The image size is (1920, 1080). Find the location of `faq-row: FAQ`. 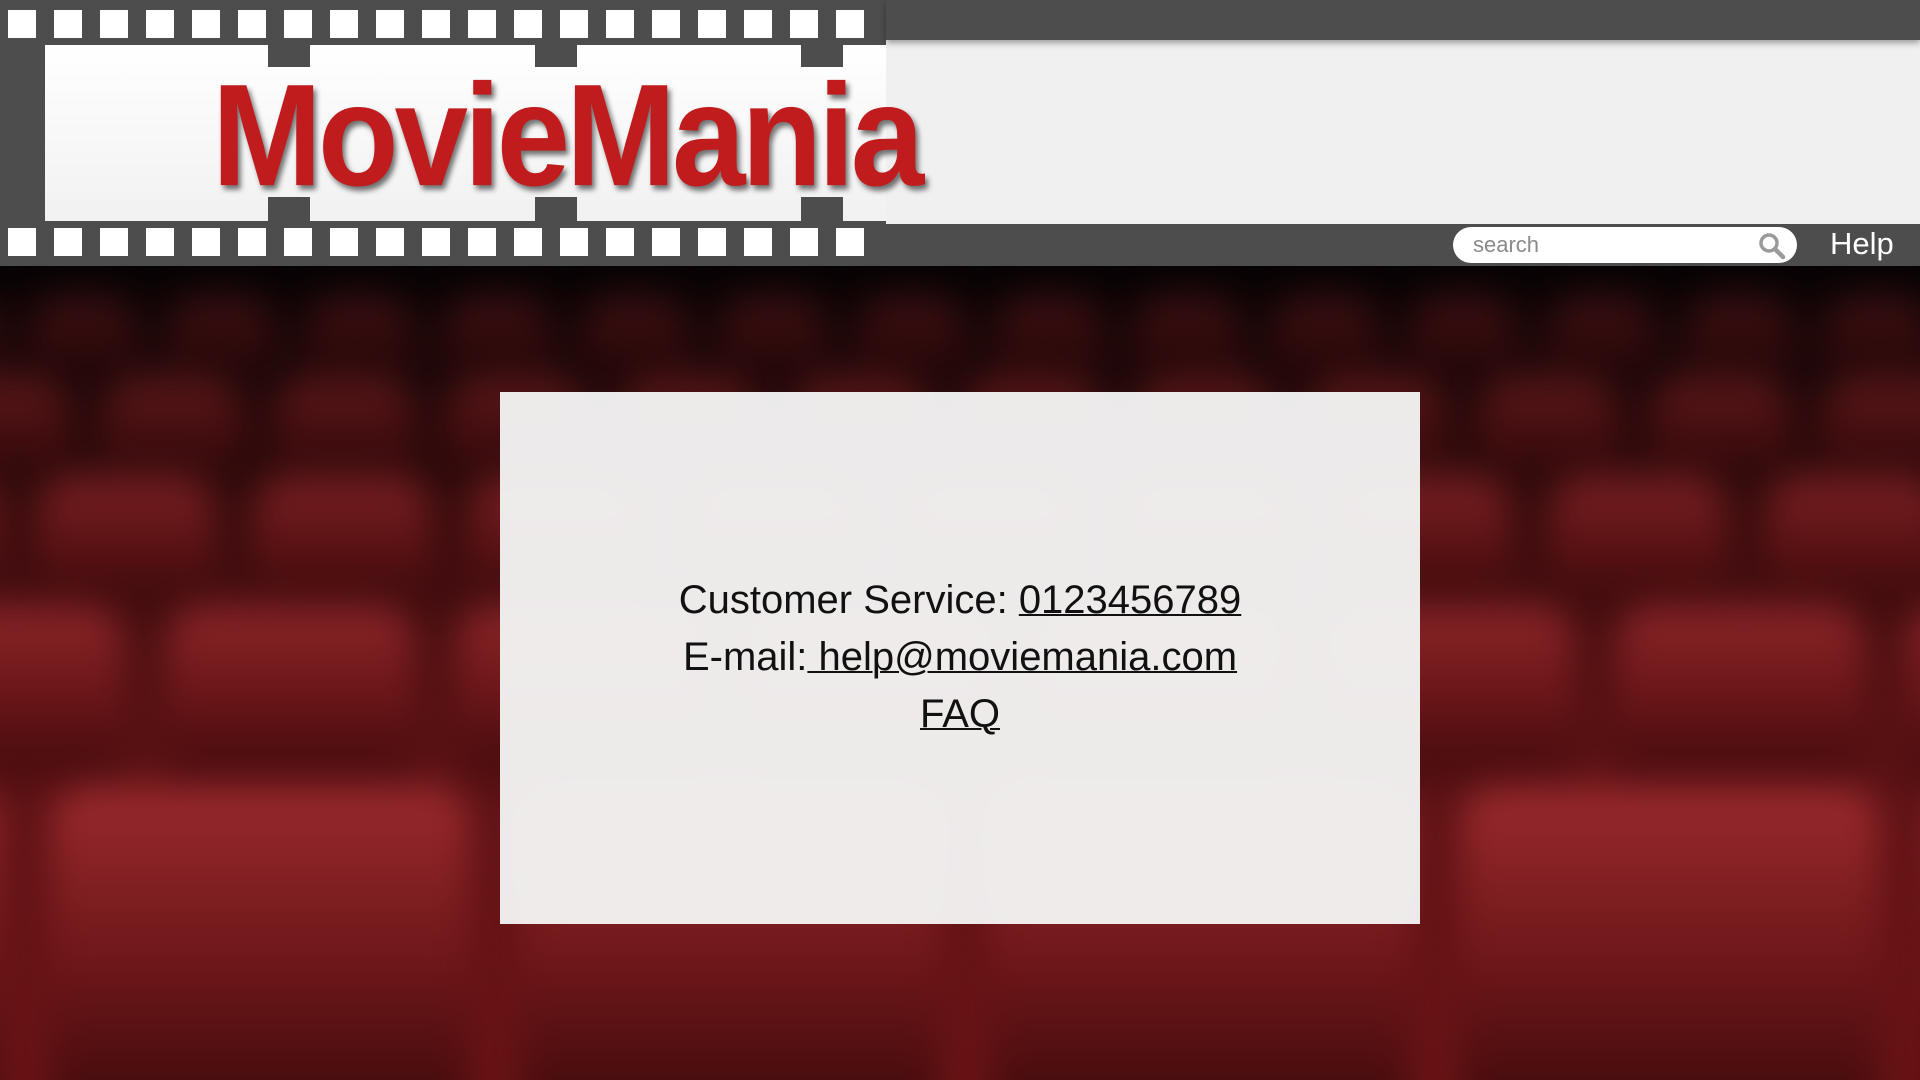

faq-row: FAQ is located at coordinates (960, 714).